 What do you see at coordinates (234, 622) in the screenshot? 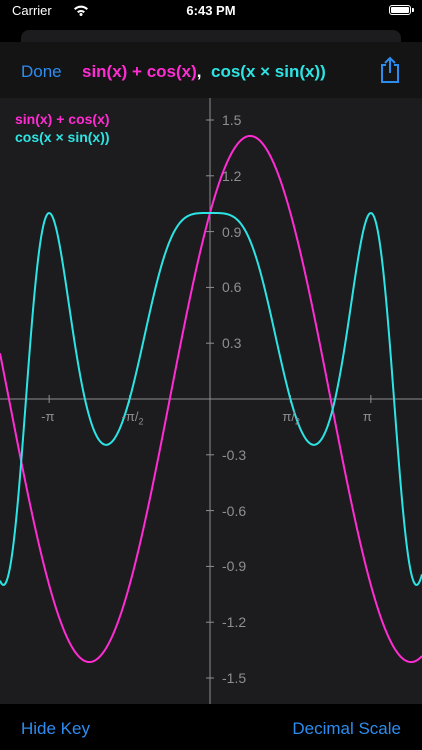
I see `y-tick-label: -1.2` at bounding box center [234, 622].